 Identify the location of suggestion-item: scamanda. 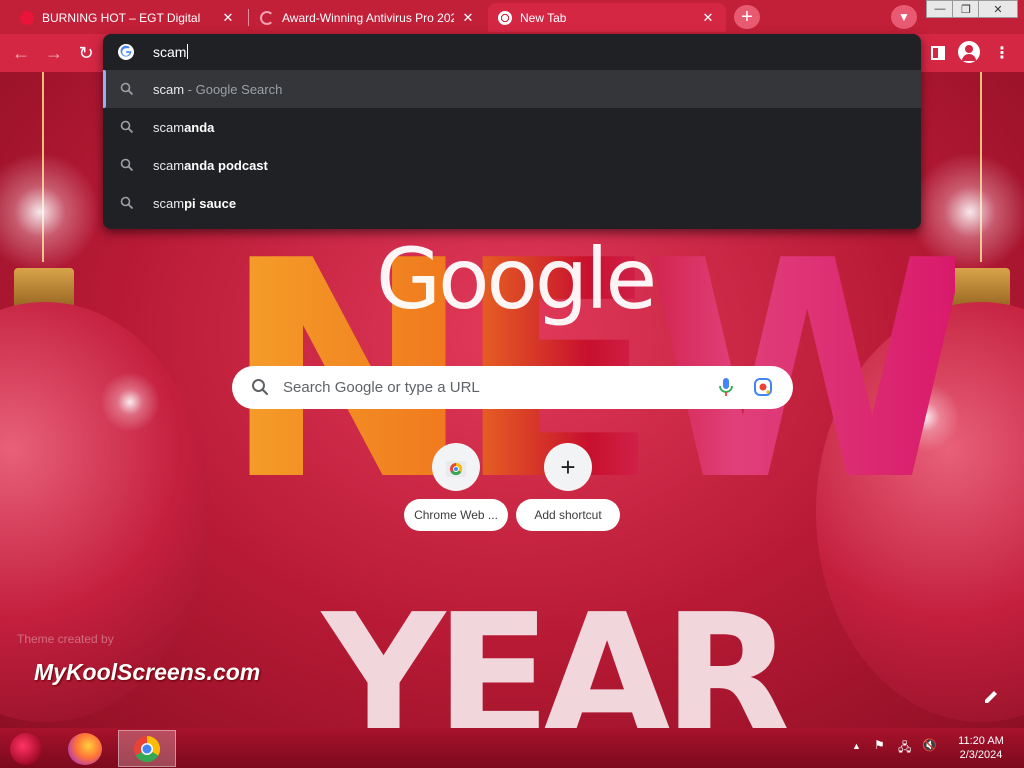
(512, 127).